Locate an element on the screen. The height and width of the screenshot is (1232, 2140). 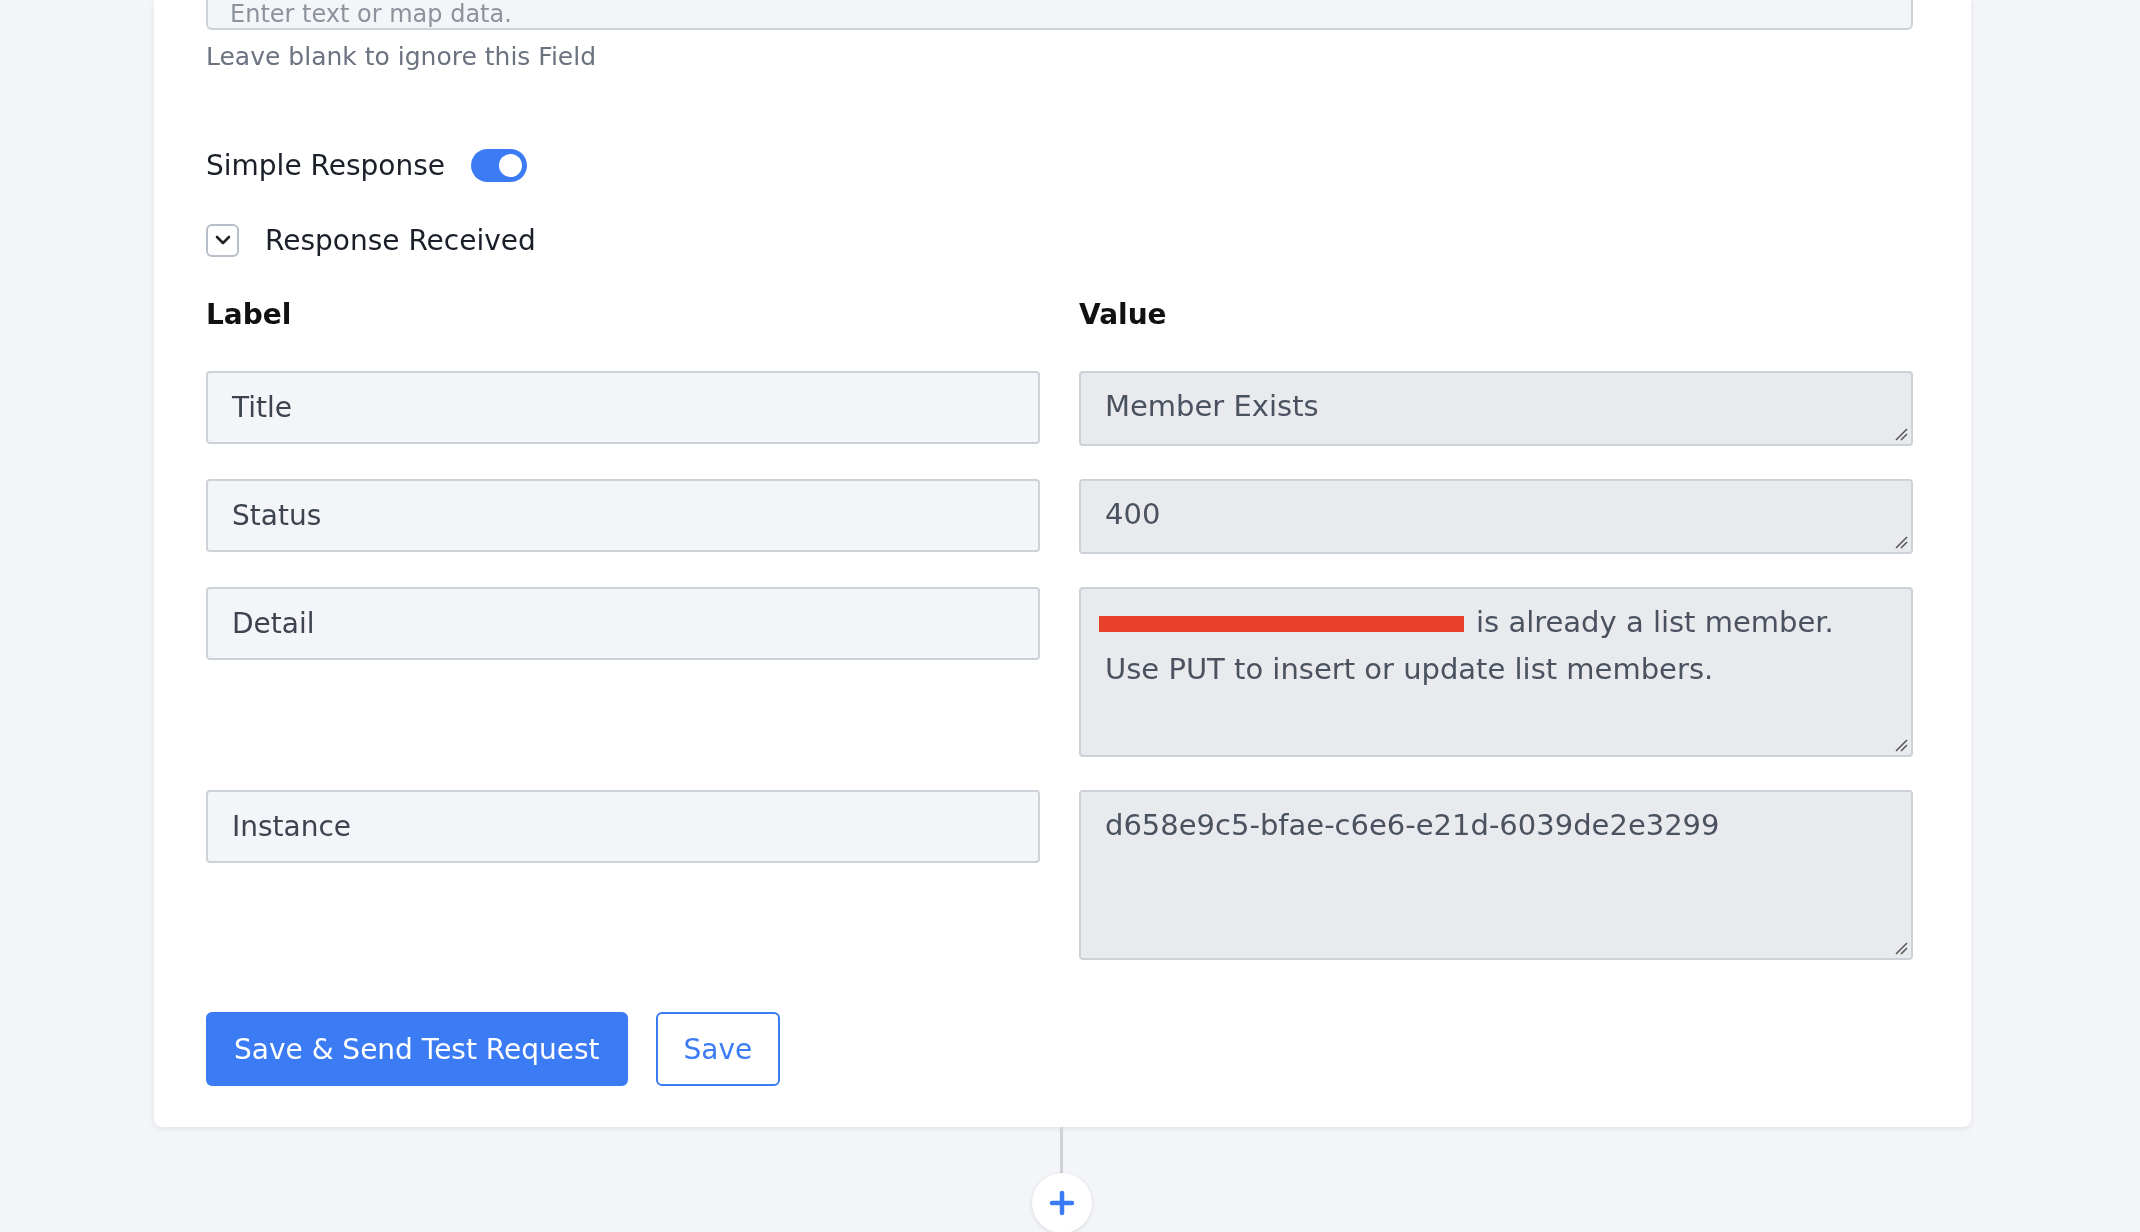
label-field: Detail is located at coordinates (623, 623).